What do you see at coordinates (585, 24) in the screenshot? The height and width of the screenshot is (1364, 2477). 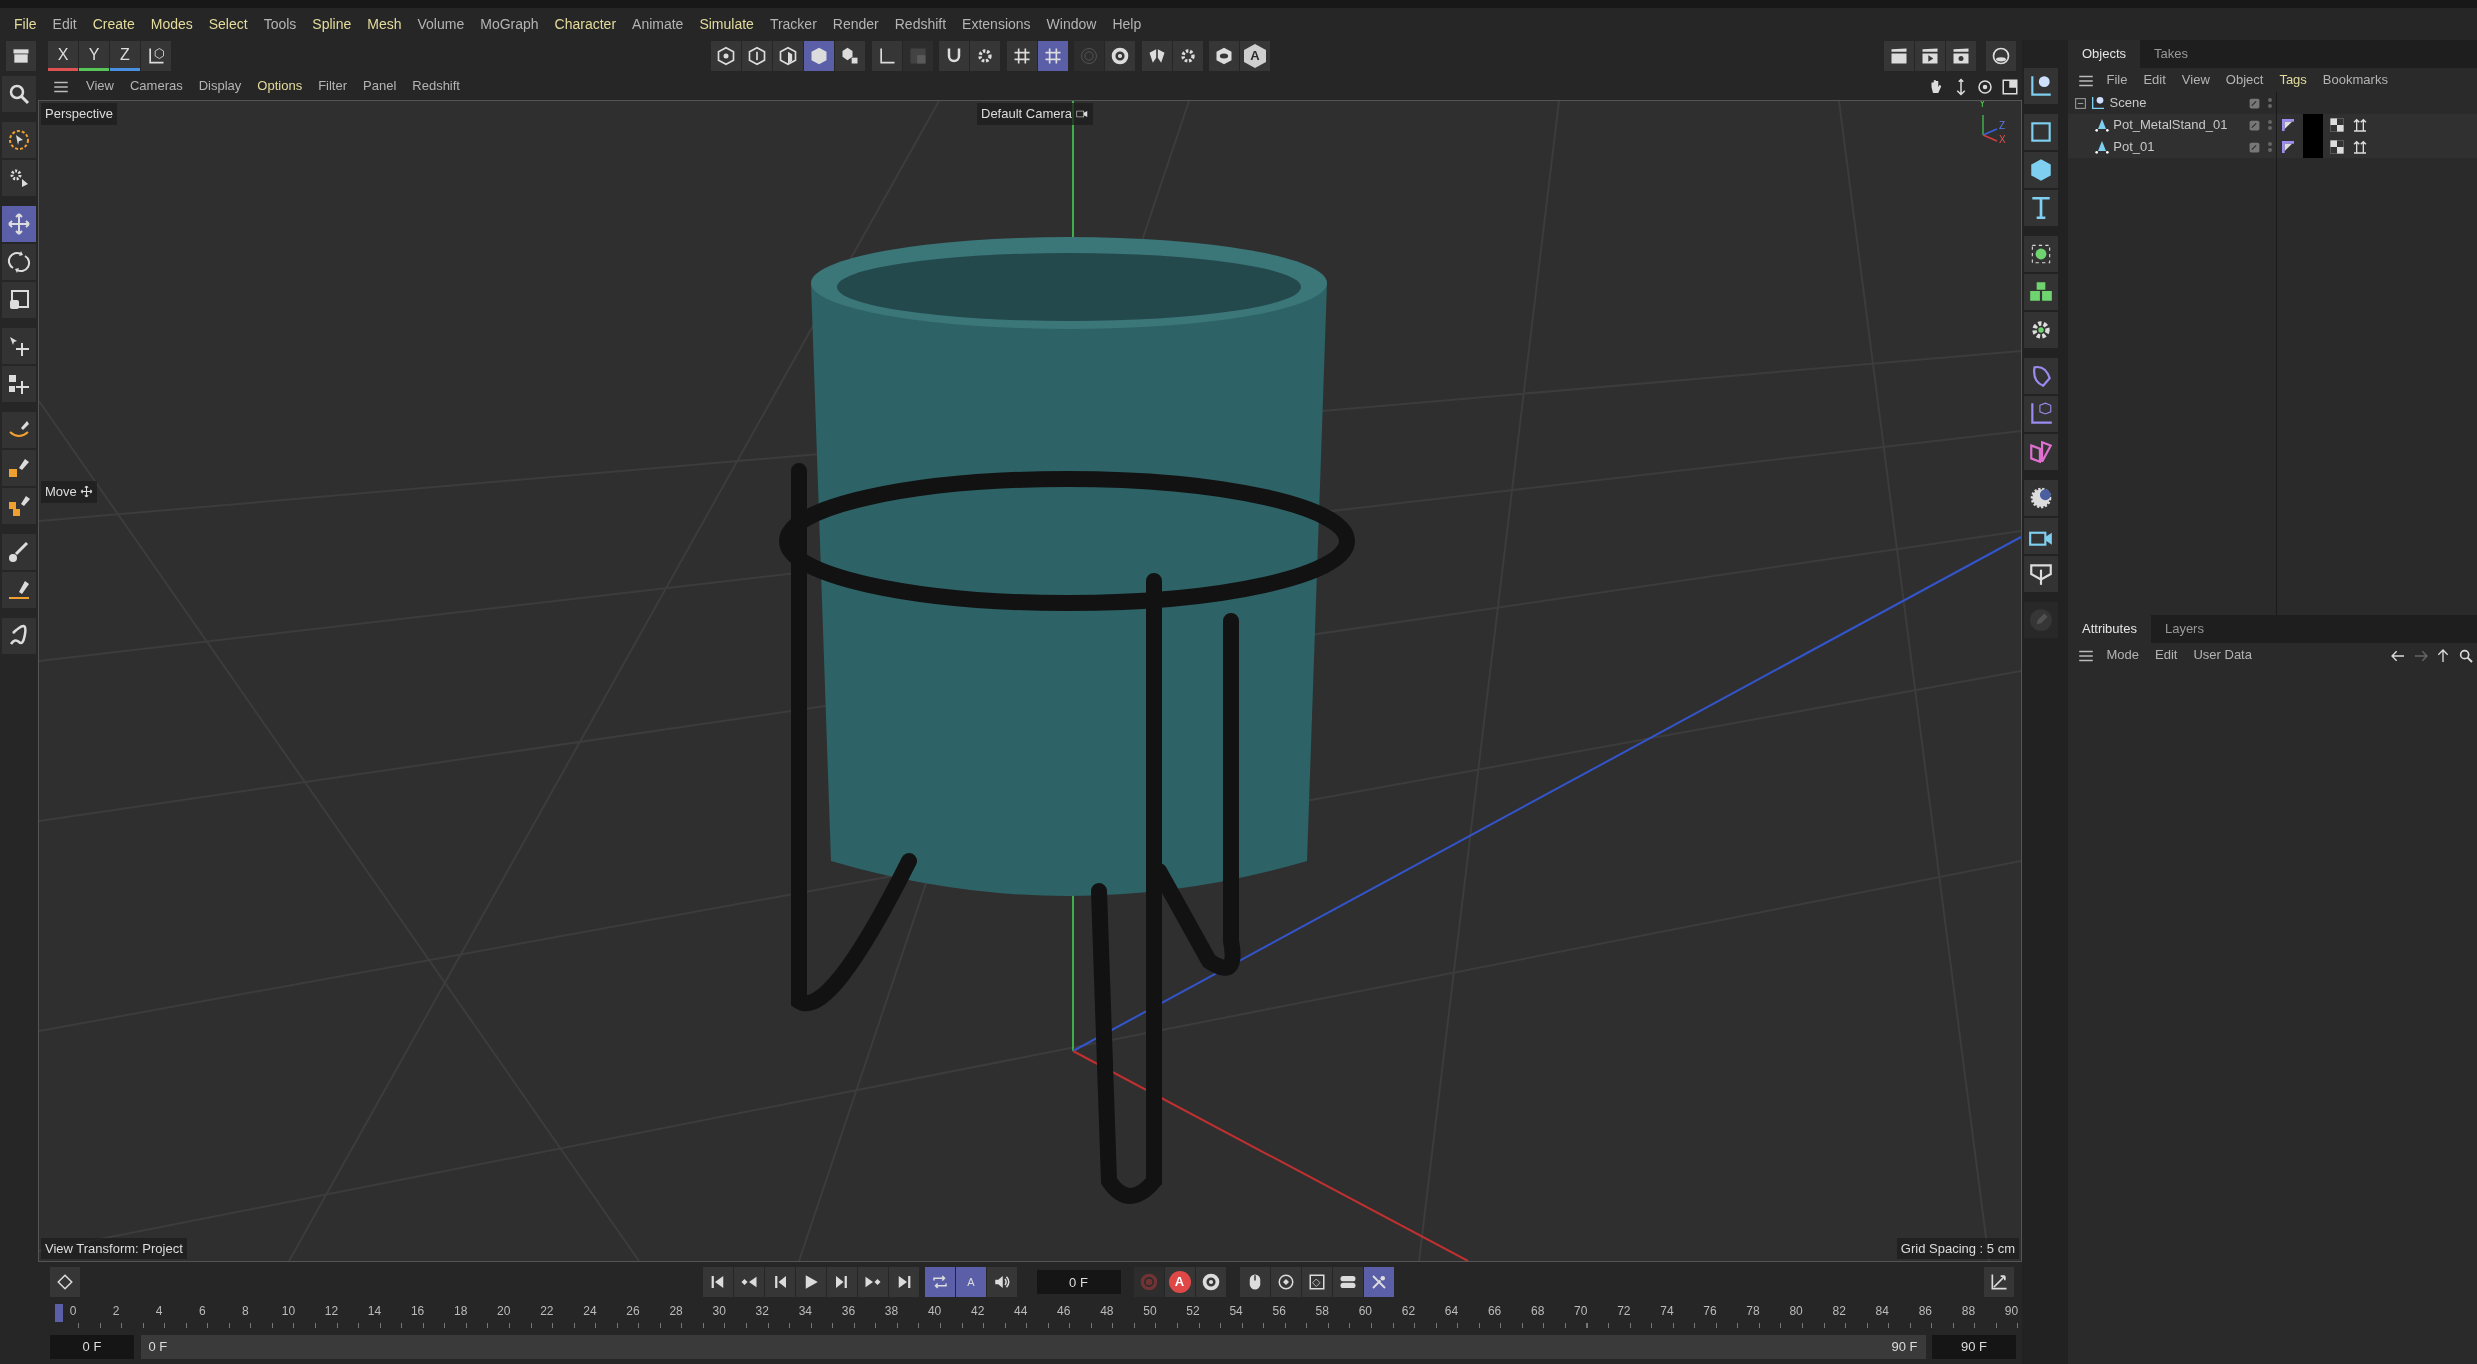 I see `menu-item: Character` at bounding box center [585, 24].